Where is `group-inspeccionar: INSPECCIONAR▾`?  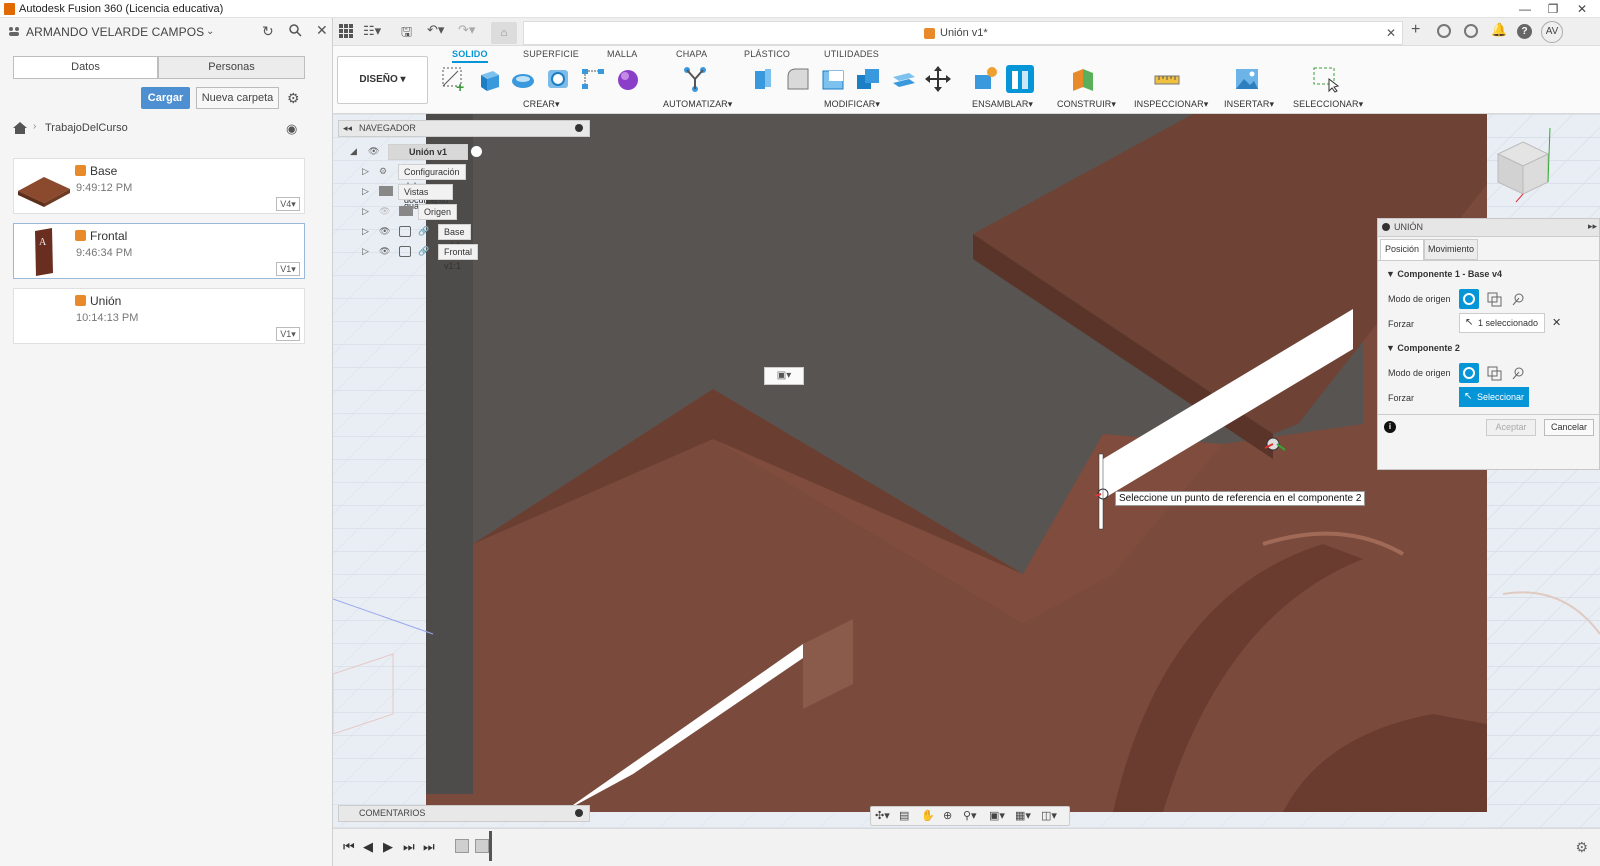
group-inspeccionar: INSPECCIONAR▾ is located at coordinates (1171, 104).